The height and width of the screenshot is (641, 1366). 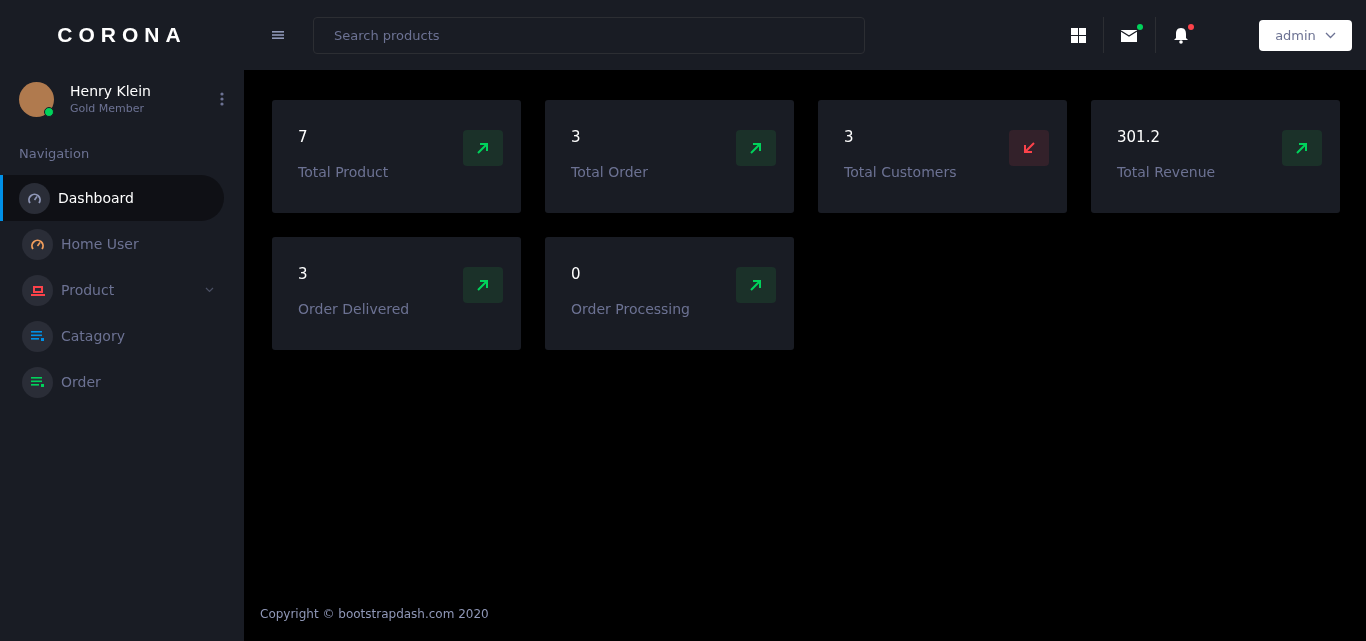 What do you see at coordinates (609, 172) in the screenshot?
I see `stat-label: Total Order` at bounding box center [609, 172].